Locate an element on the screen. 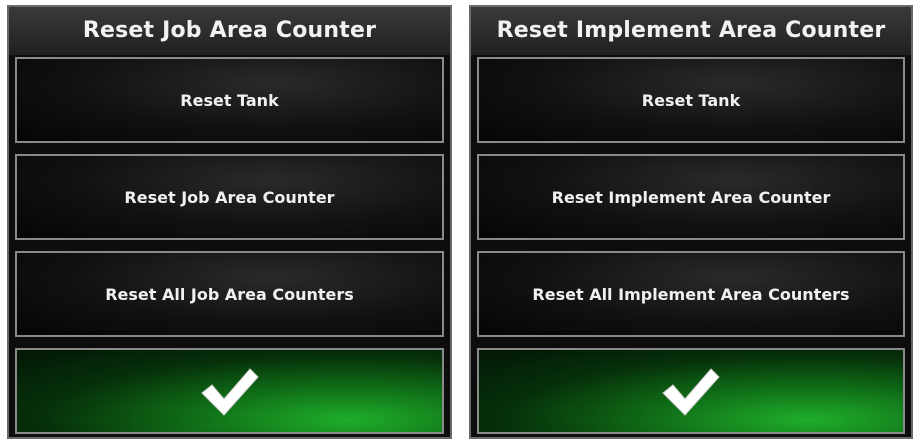 Image resolution: width=915 pixels, height=441 pixels. reset-implement-area-counter-button: Reset Implement Area Counter is located at coordinates (691, 197).